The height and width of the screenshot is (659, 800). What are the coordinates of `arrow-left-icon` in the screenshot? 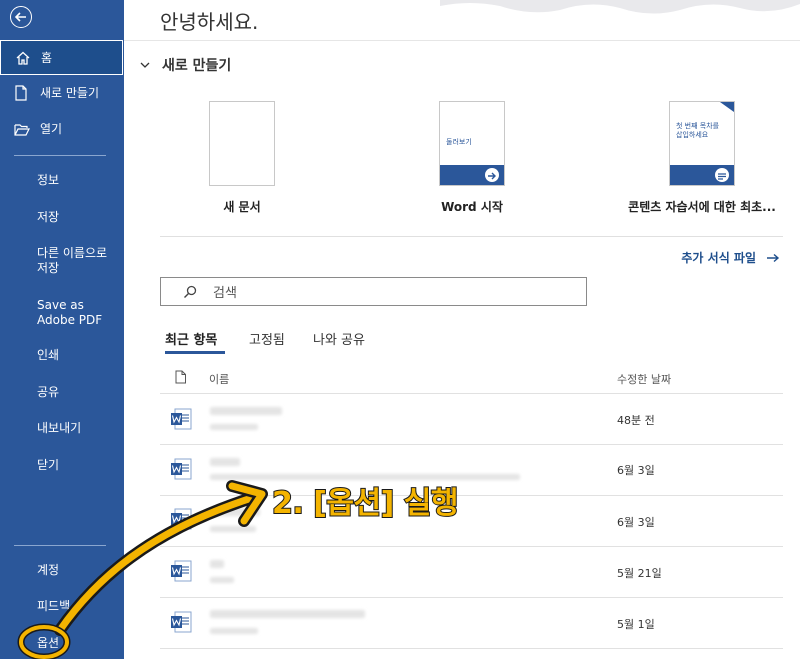 It's located at (20, 17).